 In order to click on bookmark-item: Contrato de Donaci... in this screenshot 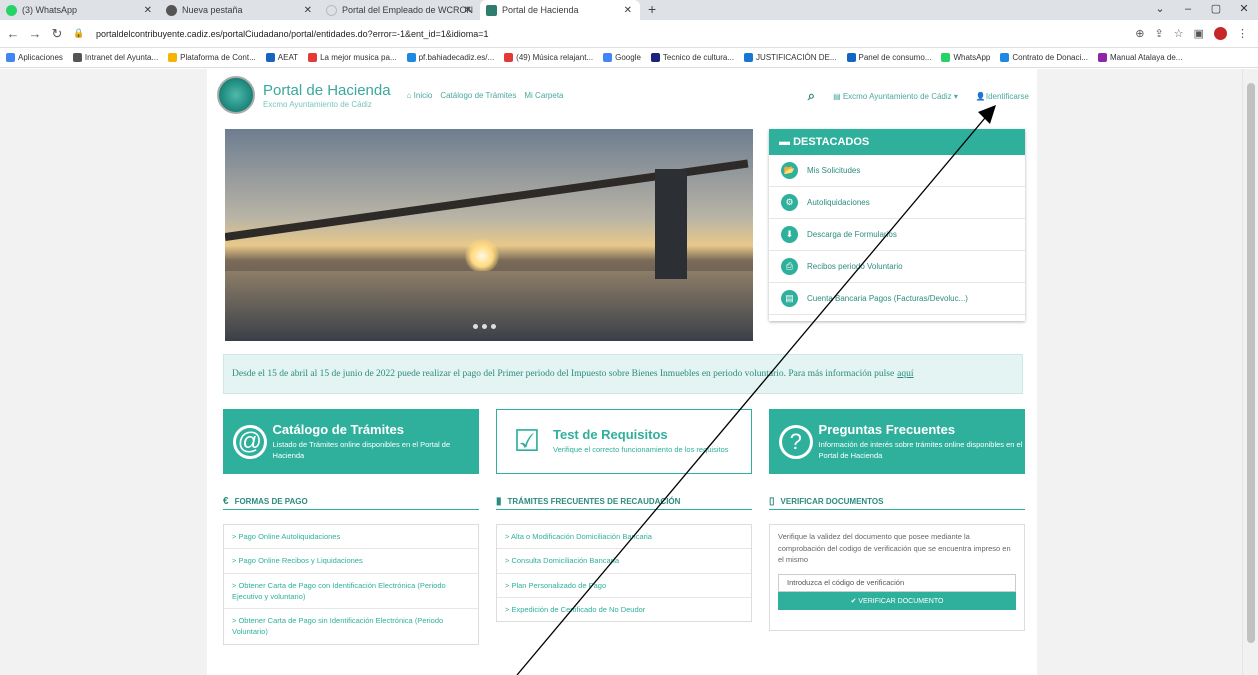, I will do `click(1044, 57)`.